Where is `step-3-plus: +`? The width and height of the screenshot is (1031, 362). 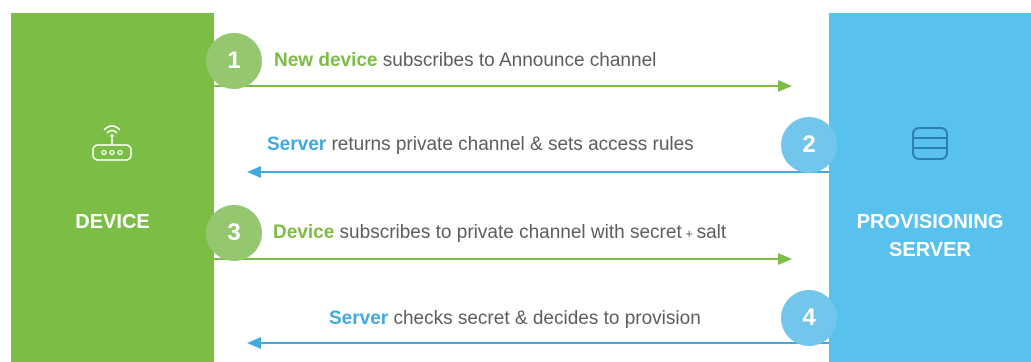
step-3-plus: + is located at coordinates (689, 233).